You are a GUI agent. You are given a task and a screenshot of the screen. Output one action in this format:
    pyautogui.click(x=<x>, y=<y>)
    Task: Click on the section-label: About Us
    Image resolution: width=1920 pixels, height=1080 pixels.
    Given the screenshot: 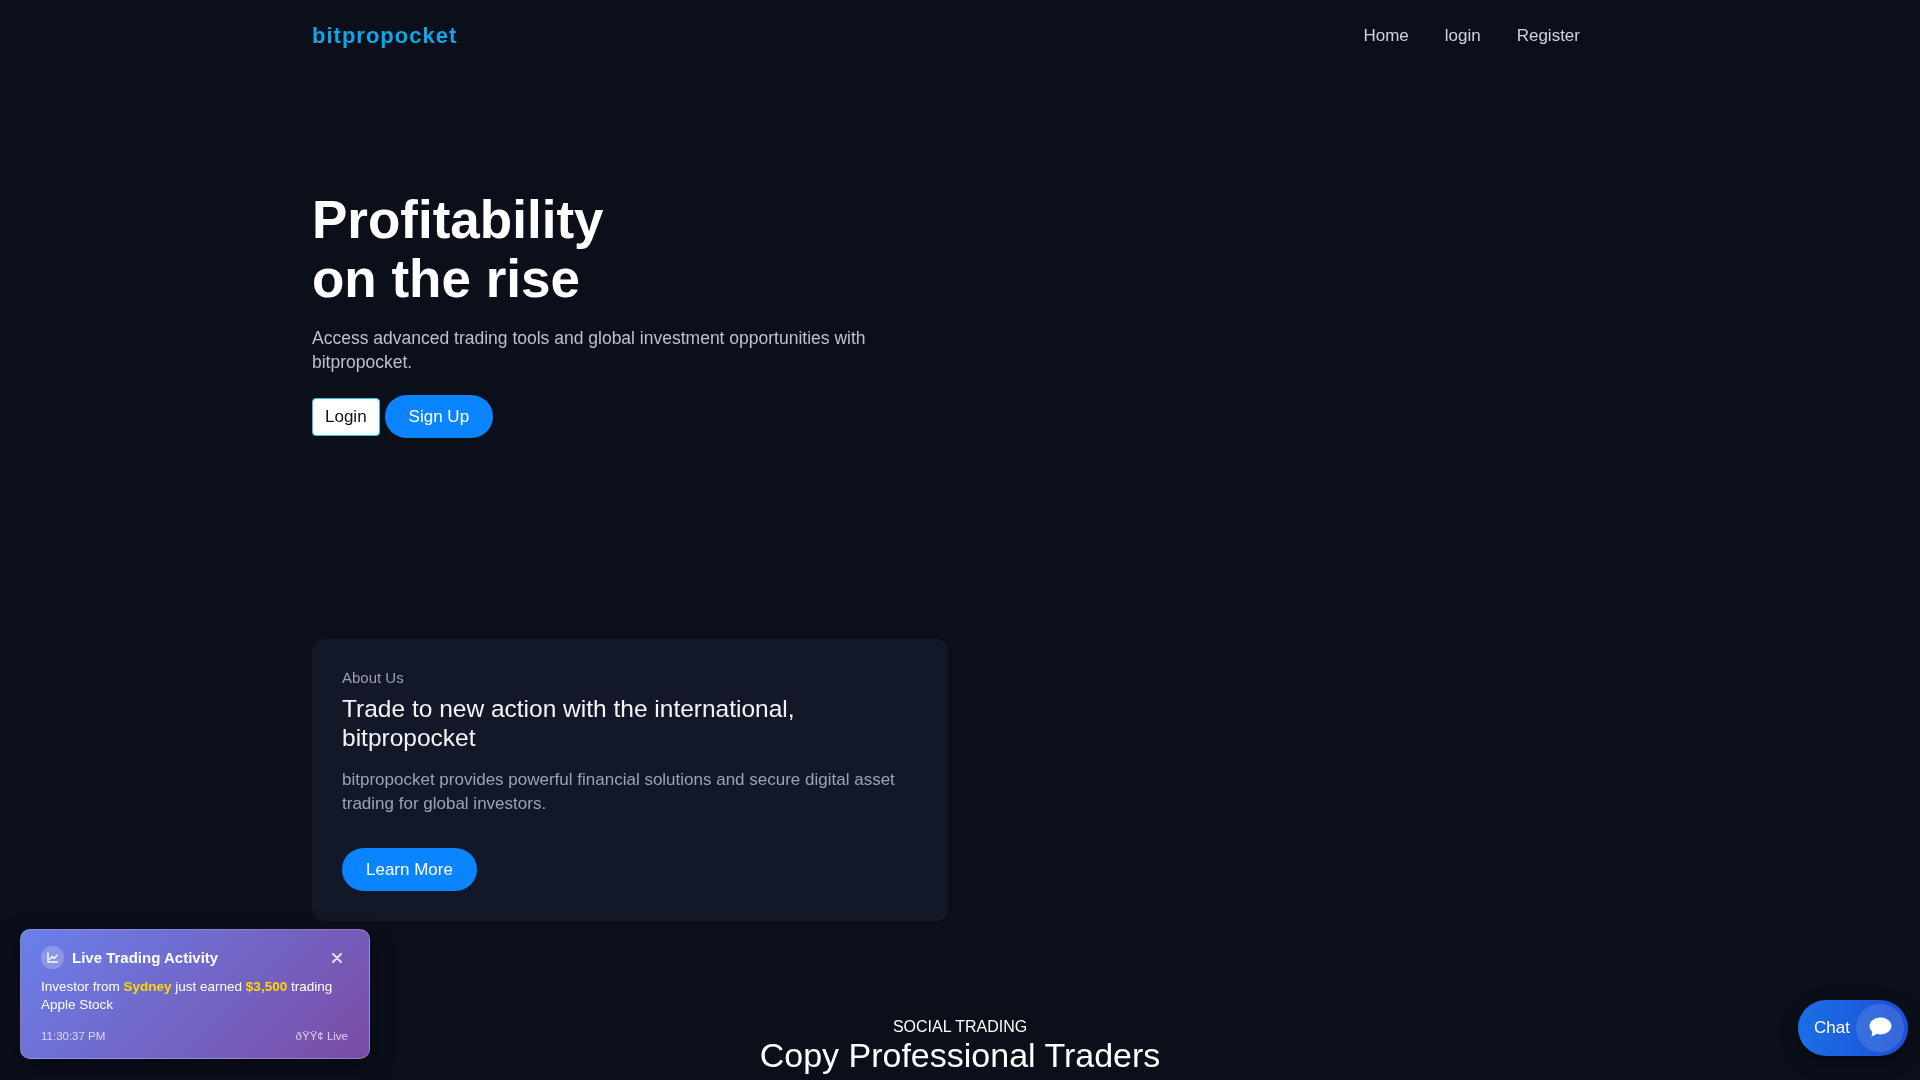 What is the action you would take?
    pyautogui.click(x=373, y=678)
    